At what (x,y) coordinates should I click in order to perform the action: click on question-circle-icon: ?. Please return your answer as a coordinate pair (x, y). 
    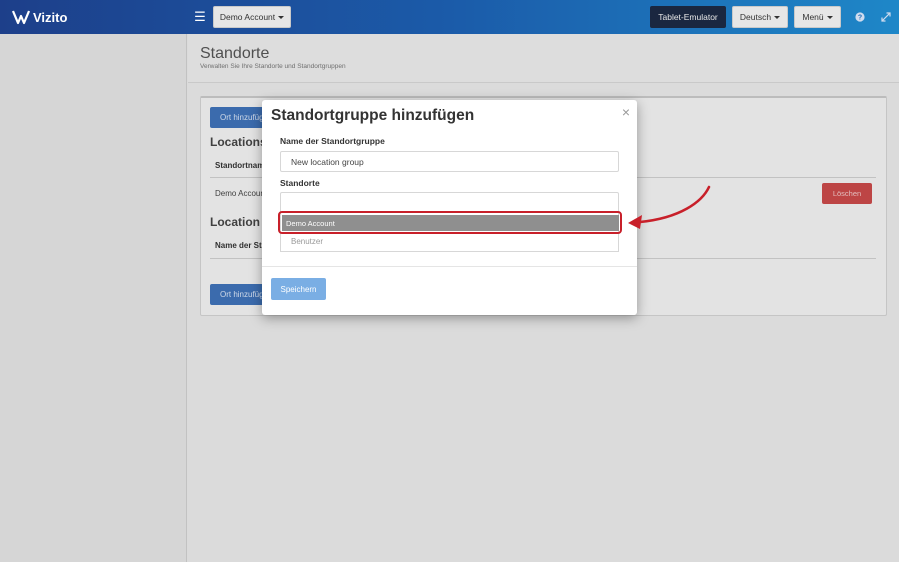
    Looking at the image, I should click on (860, 17).